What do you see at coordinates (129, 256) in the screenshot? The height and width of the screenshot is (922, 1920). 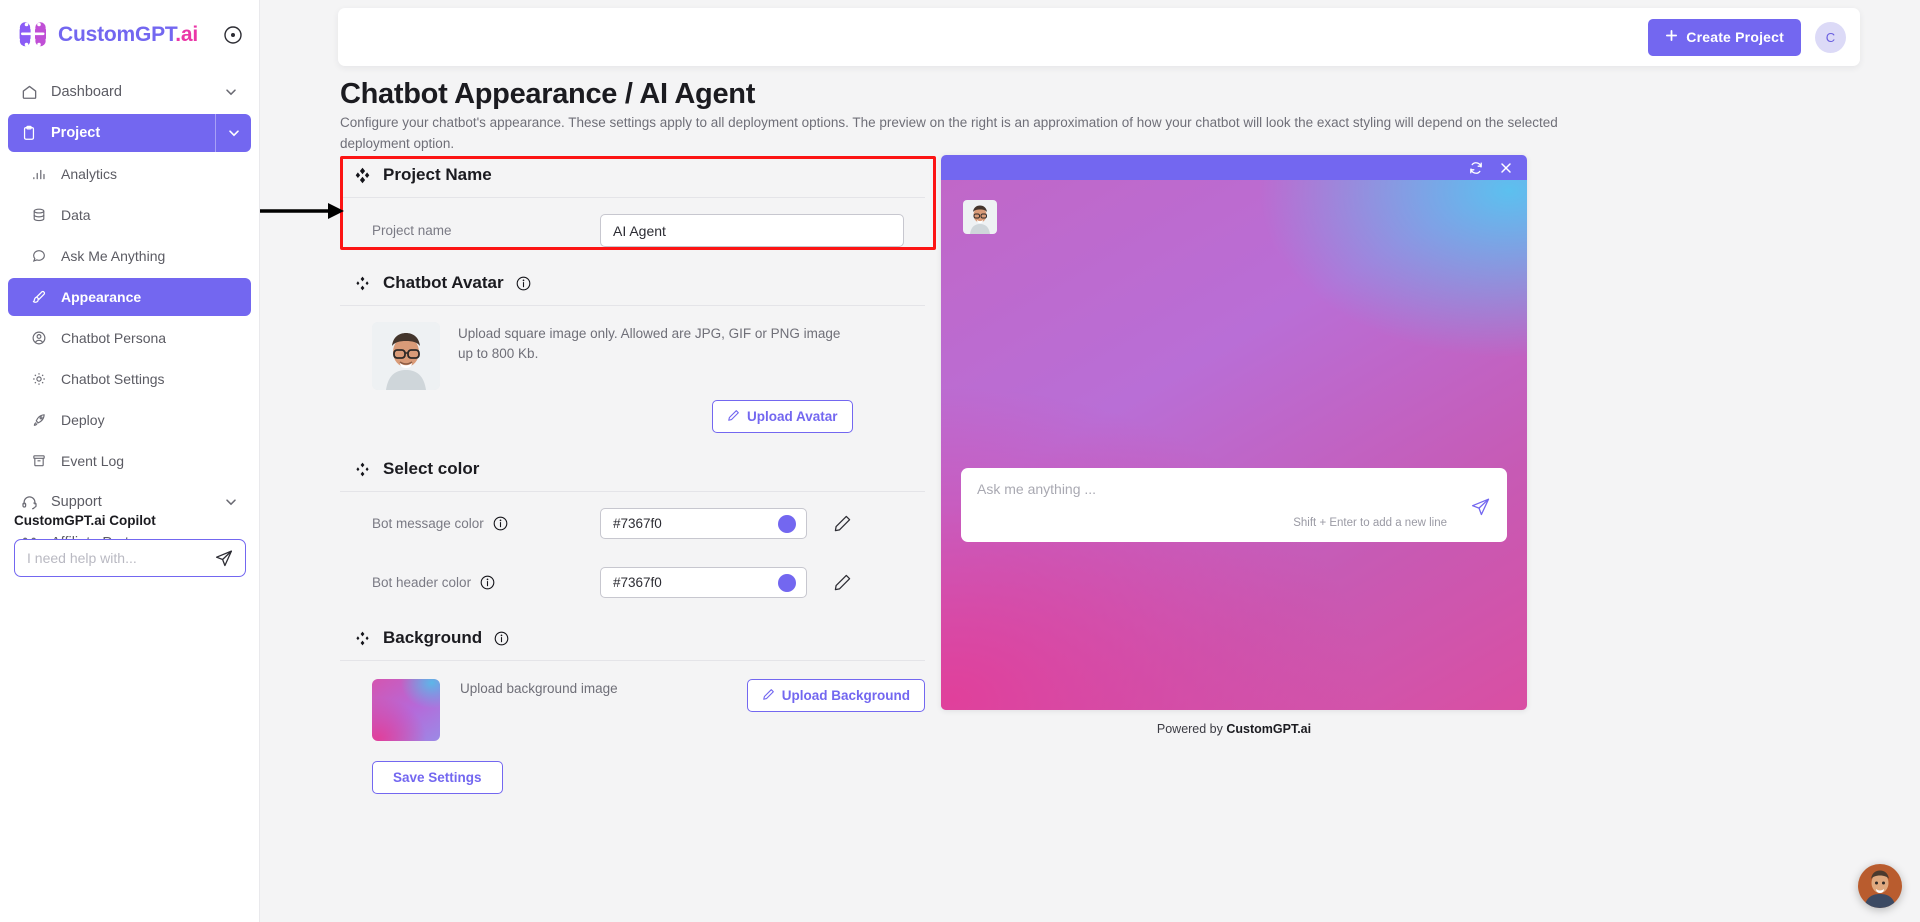 I see `sidebar-item-ask-me-anything: Ask Me Anything` at bounding box center [129, 256].